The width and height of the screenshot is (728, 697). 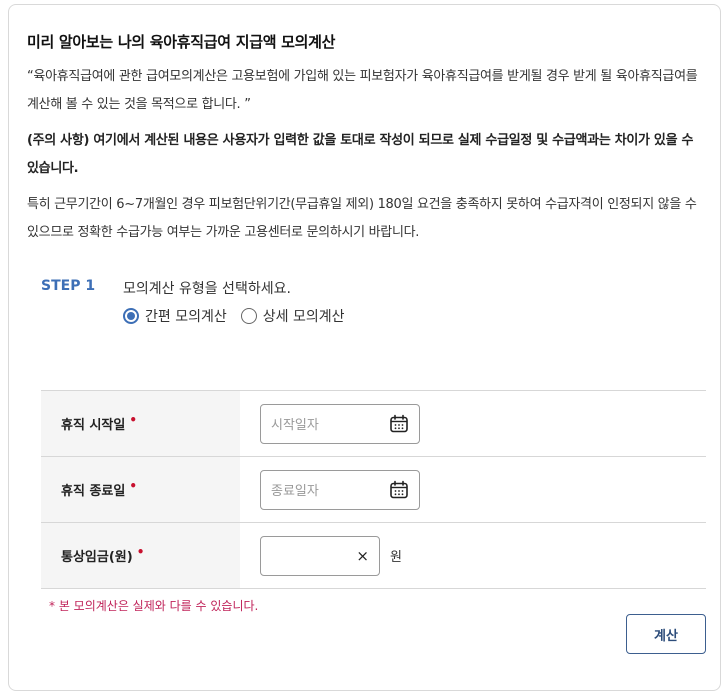 I want to click on radio-simple: 간편 모의계산, so click(x=175, y=316).